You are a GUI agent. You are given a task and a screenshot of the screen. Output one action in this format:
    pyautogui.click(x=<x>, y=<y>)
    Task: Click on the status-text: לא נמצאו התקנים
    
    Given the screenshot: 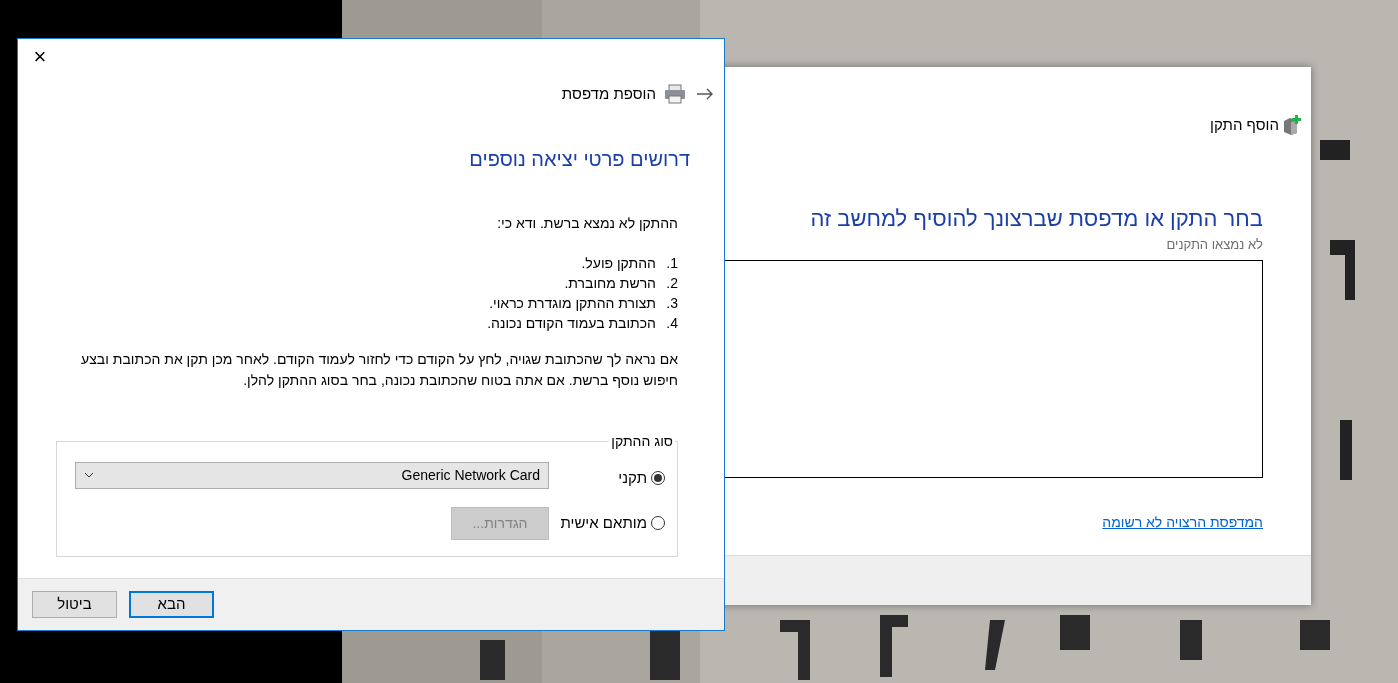 What is the action you would take?
    pyautogui.click(x=1214, y=244)
    